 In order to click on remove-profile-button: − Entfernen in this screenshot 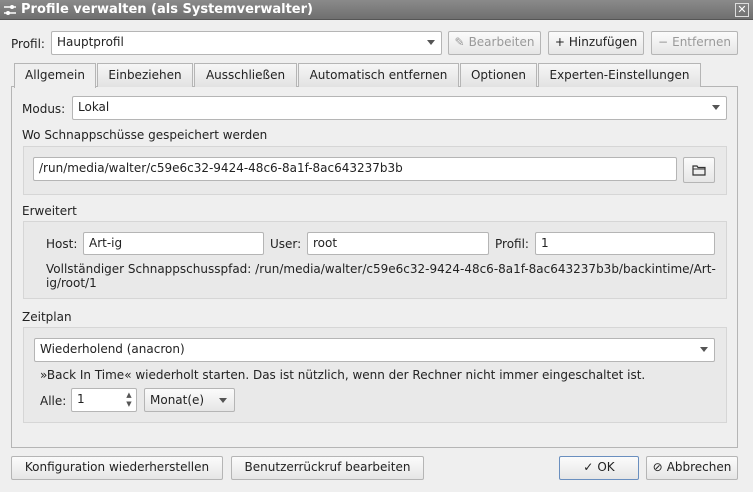, I will do `click(694, 43)`.